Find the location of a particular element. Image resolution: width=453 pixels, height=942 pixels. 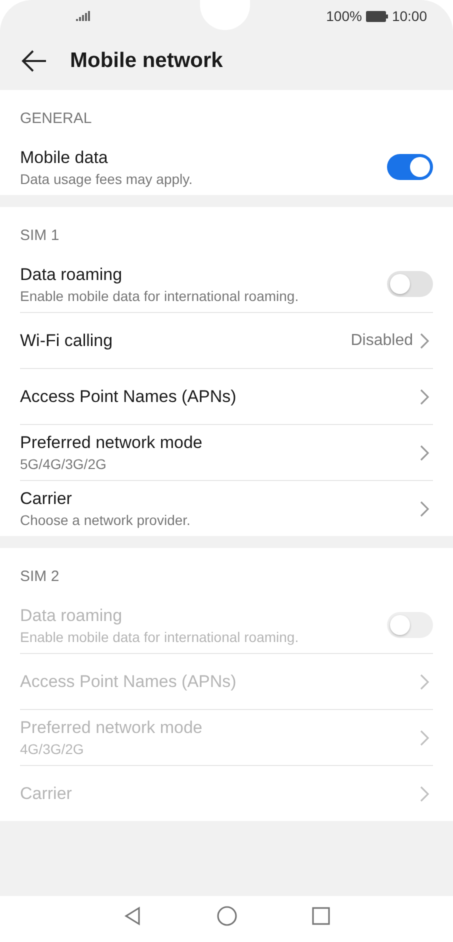

signal-icon is located at coordinates (83, 16).